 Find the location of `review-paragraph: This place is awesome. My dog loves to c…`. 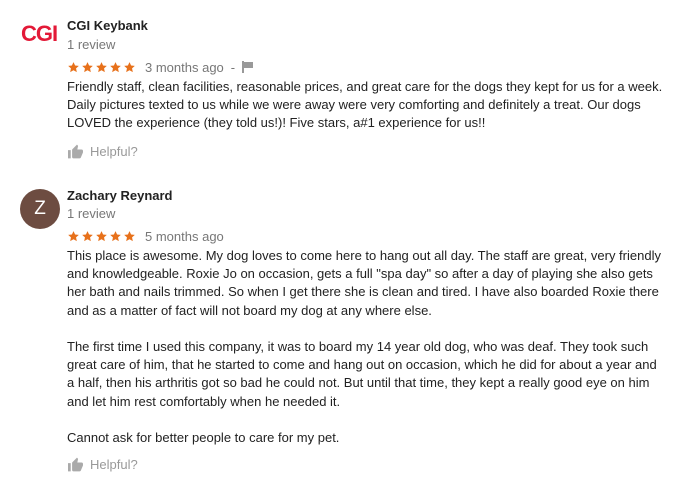

review-paragraph: This place is awesome. My dog loves to c… is located at coordinates (364, 283).